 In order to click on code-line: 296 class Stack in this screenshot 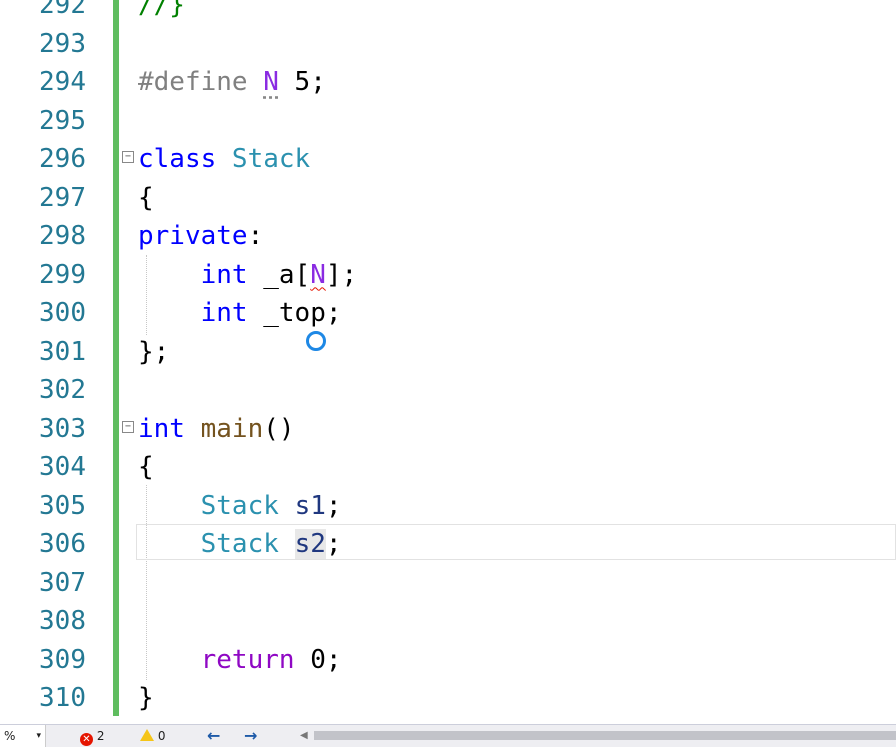, I will do `click(448, 159)`.